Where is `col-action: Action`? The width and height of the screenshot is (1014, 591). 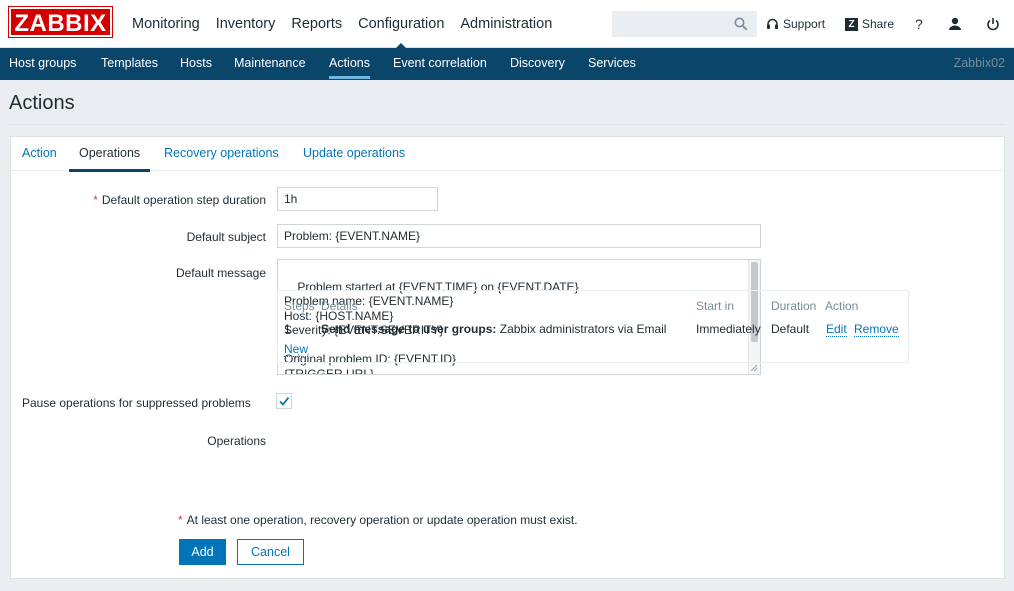
col-action: Action is located at coordinates (842, 306).